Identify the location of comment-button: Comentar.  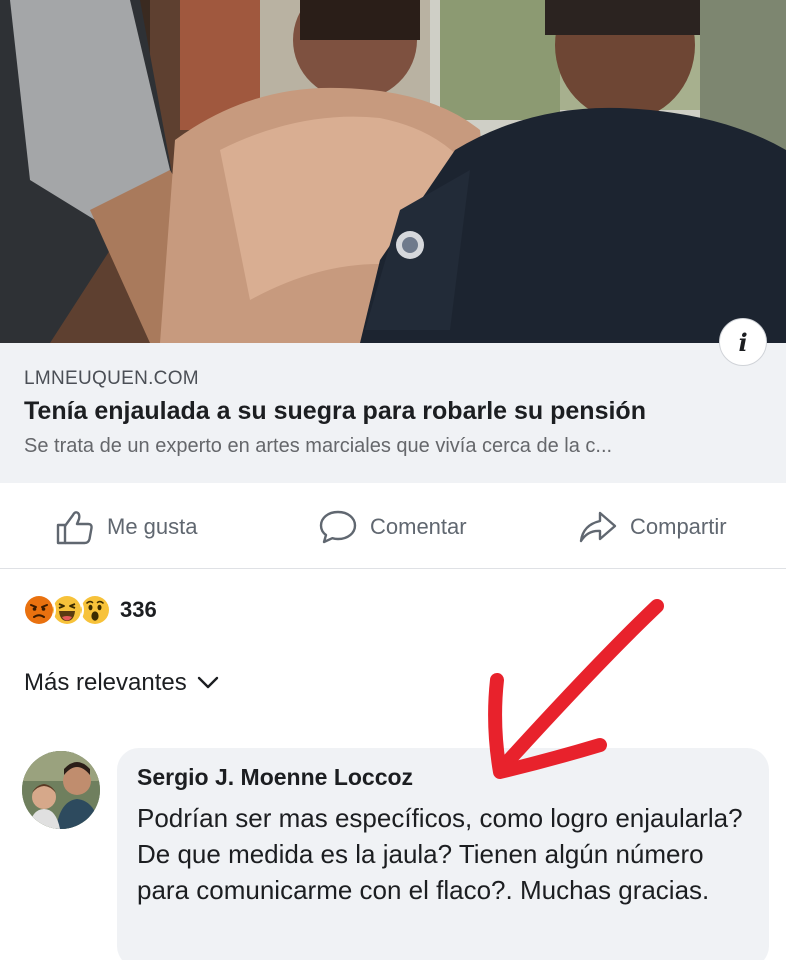
(392, 527).